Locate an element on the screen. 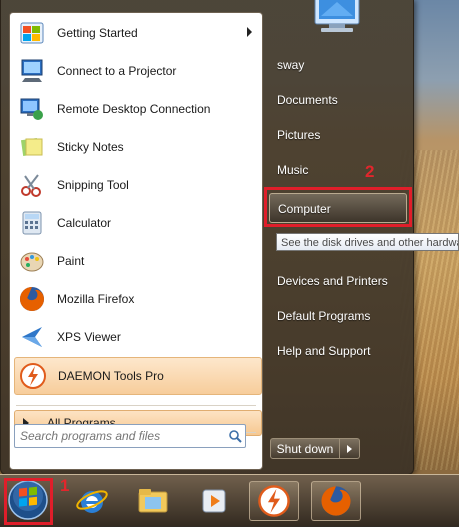  windows-explorer-icon is located at coordinates (153, 501).